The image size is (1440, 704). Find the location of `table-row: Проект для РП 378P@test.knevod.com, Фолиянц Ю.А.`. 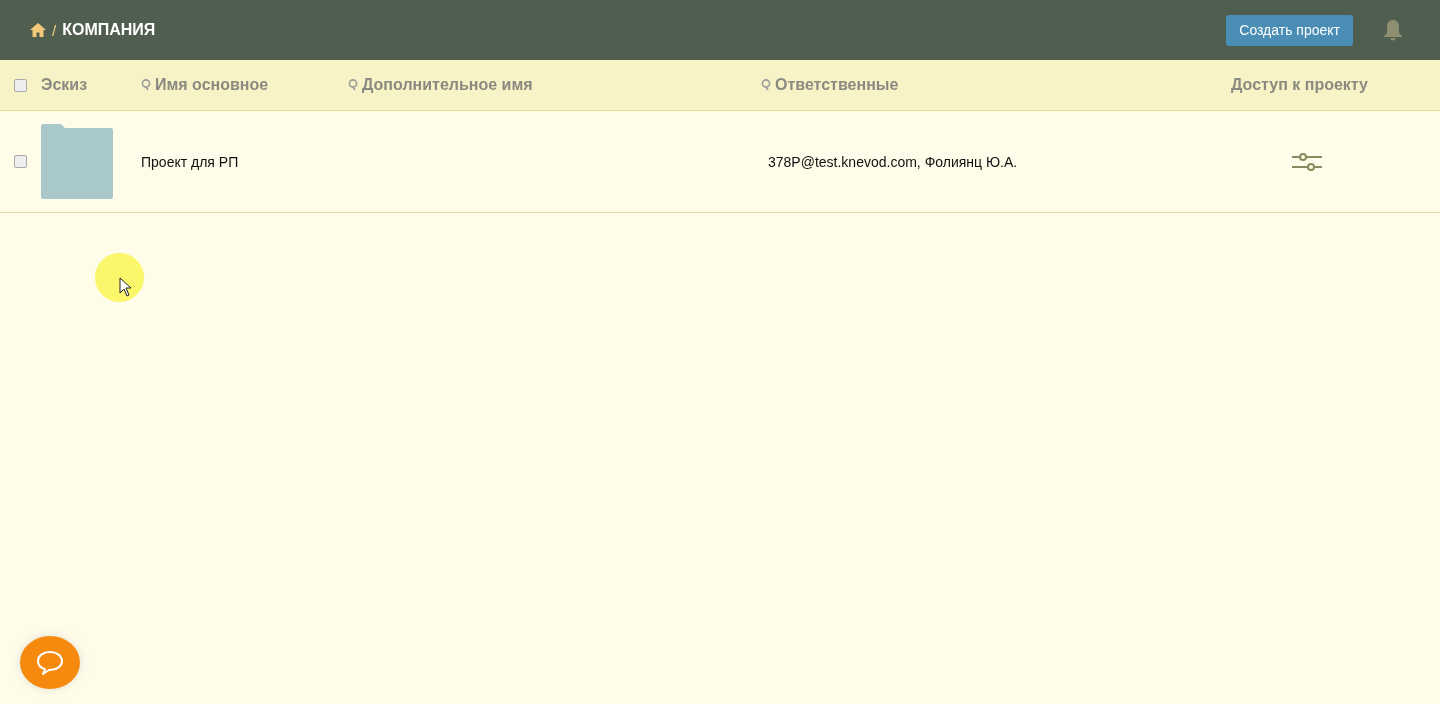

table-row: Проект для РП 378P@test.knevod.com, Фолиянц Ю.А. is located at coordinates (720, 162).